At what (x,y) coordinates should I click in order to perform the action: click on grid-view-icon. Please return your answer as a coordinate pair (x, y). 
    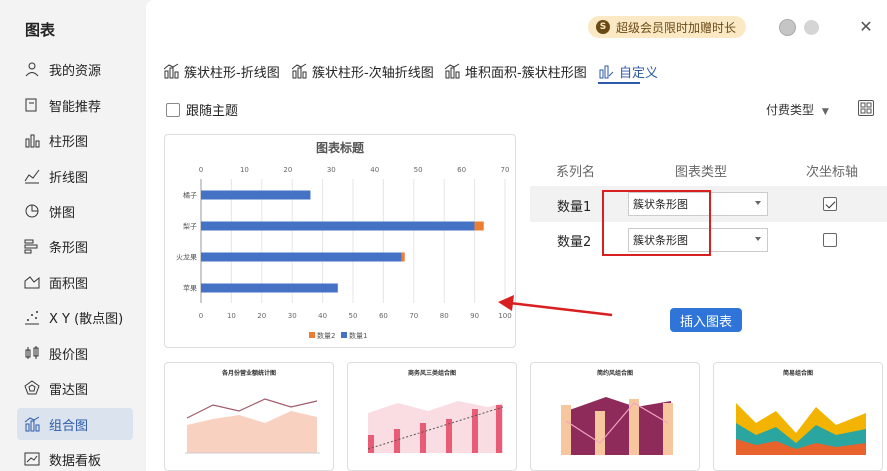
    Looking at the image, I should click on (866, 108).